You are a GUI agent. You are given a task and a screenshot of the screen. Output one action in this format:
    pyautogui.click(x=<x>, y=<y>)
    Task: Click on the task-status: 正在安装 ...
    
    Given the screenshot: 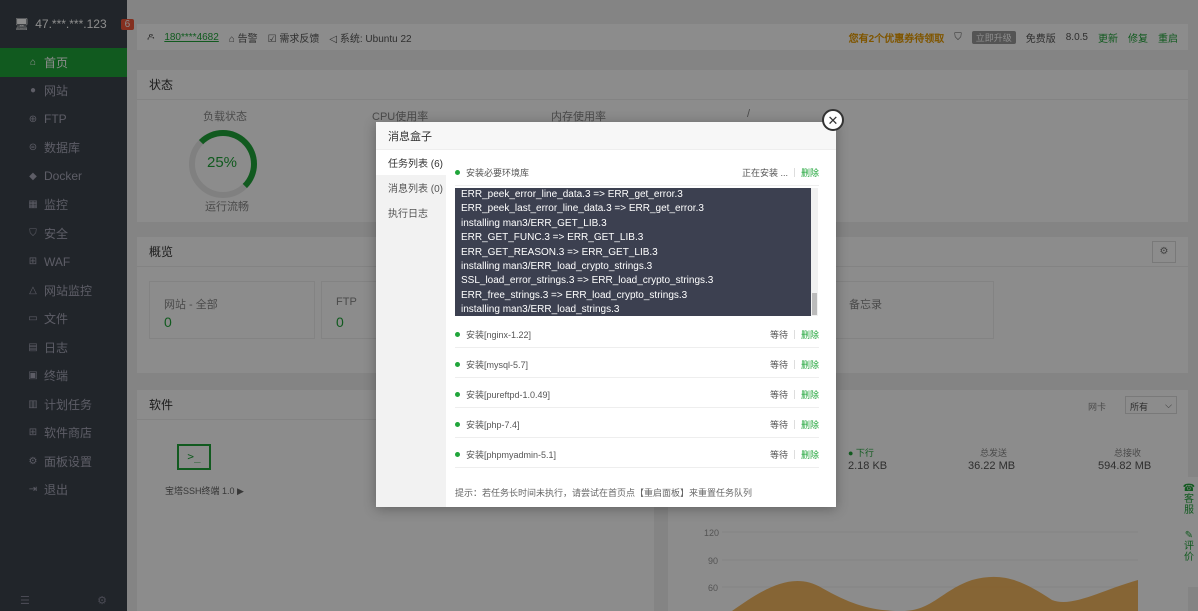 What is the action you would take?
    pyautogui.click(x=764, y=173)
    